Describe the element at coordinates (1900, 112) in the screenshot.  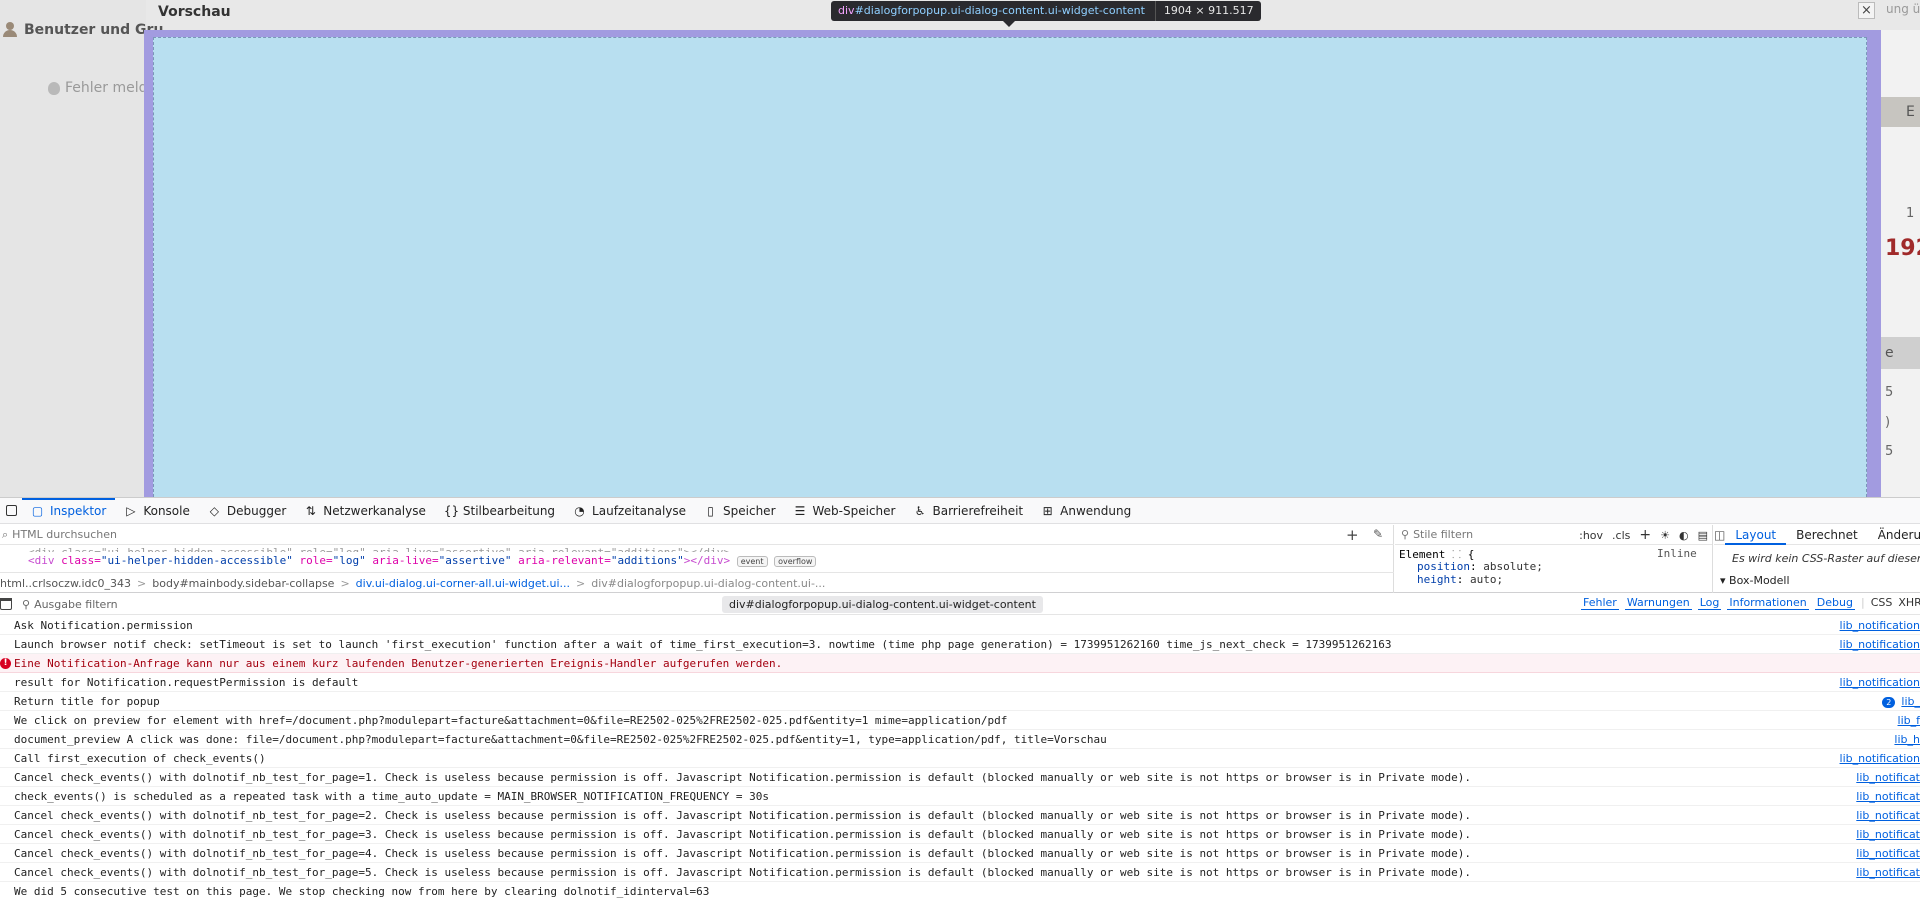
I see `clipped-button: E` at that location.